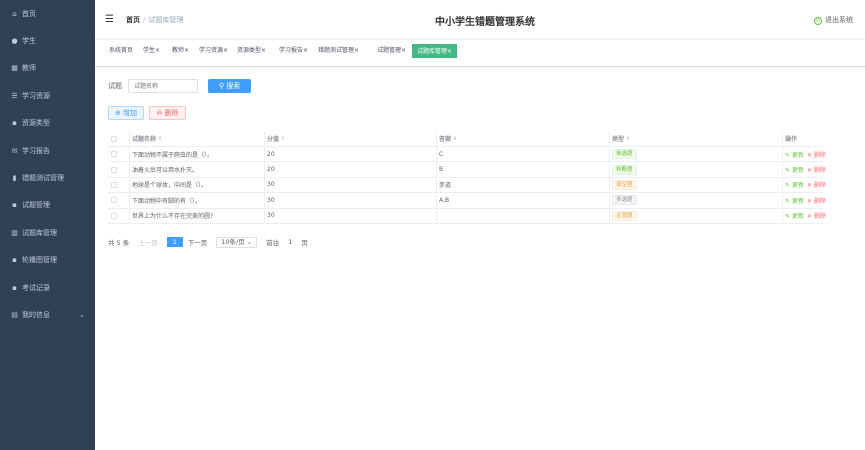 Image resolution: width=865 pixels, height=450 pixels. What do you see at coordinates (36, 287) in the screenshot?
I see `sidebar-item-label: 考试记录` at bounding box center [36, 287].